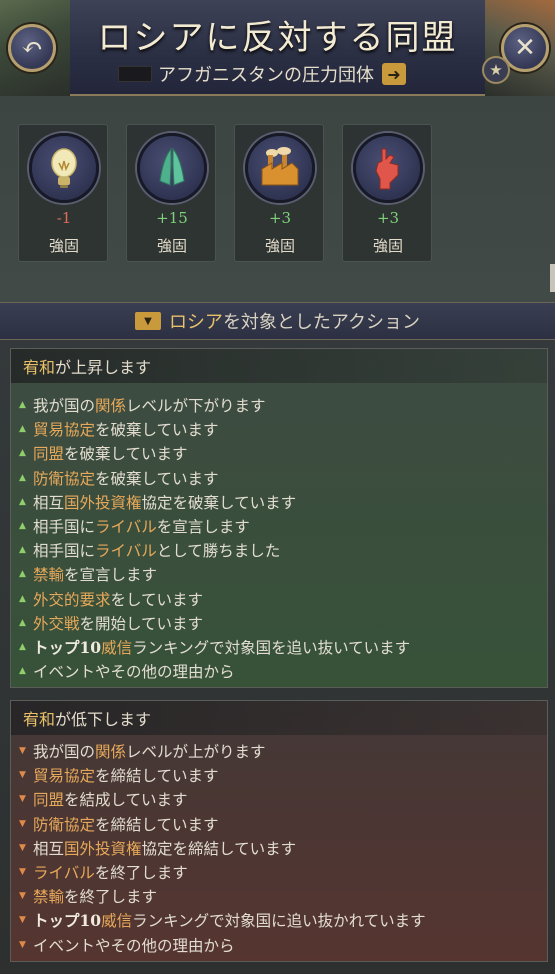  I want to click on concept-link: 外交戦, so click(56, 623).